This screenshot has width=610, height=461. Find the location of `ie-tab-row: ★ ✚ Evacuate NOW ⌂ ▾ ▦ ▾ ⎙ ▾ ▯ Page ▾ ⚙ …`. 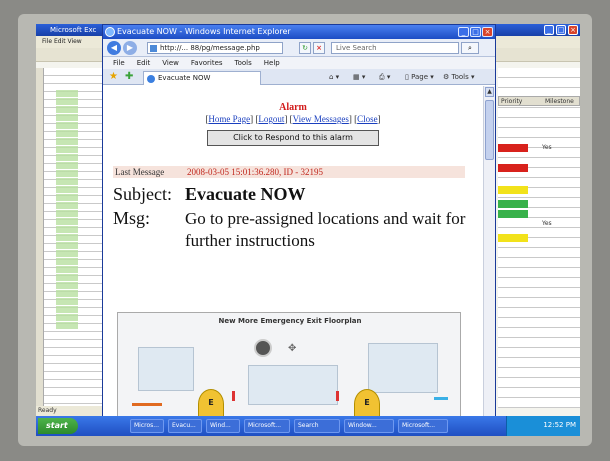

ie-tab-row: ★ ✚ Evacuate NOW ⌂ ▾ ▦ ▾ ⎙ ▾ ▯ Page ▾ ⚙ … is located at coordinates (299, 77).